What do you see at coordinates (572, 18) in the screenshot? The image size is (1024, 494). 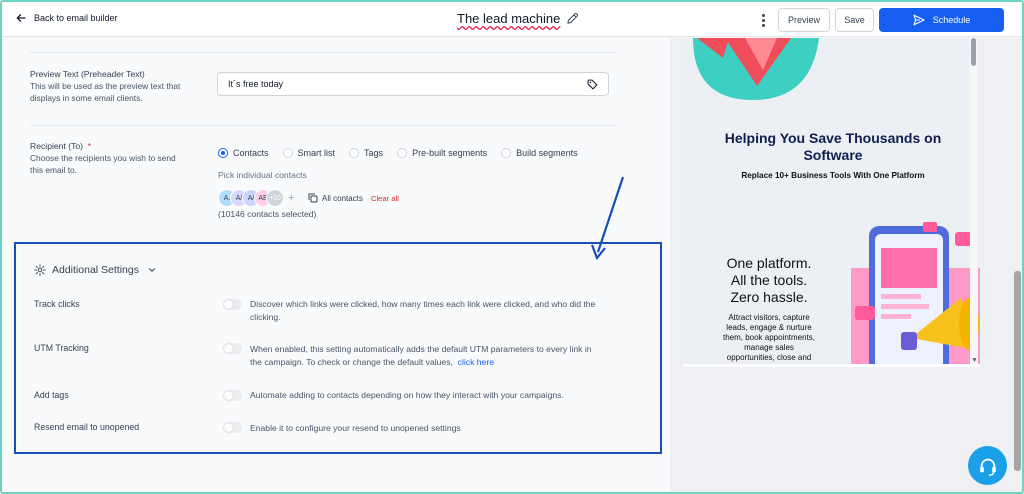 I see `pencil-icon` at bounding box center [572, 18].